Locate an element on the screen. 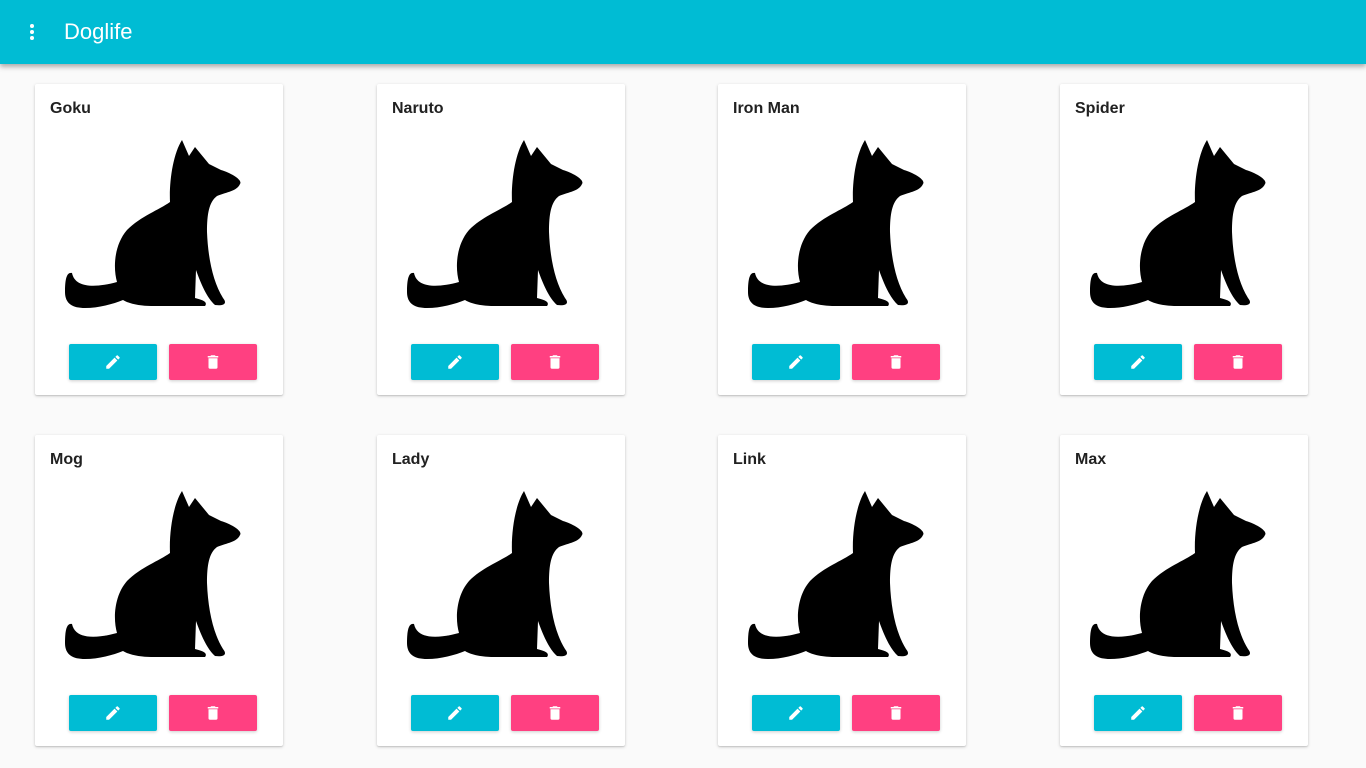 The height and width of the screenshot is (768, 1366). dog-name: Max is located at coordinates (1091, 459).